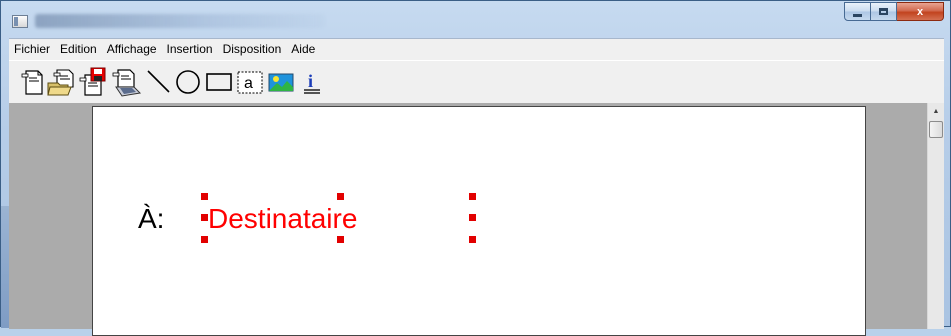  What do you see at coordinates (204, 217) in the screenshot?
I see `resize-handle-middle-left` at bounding box center [204, 217].